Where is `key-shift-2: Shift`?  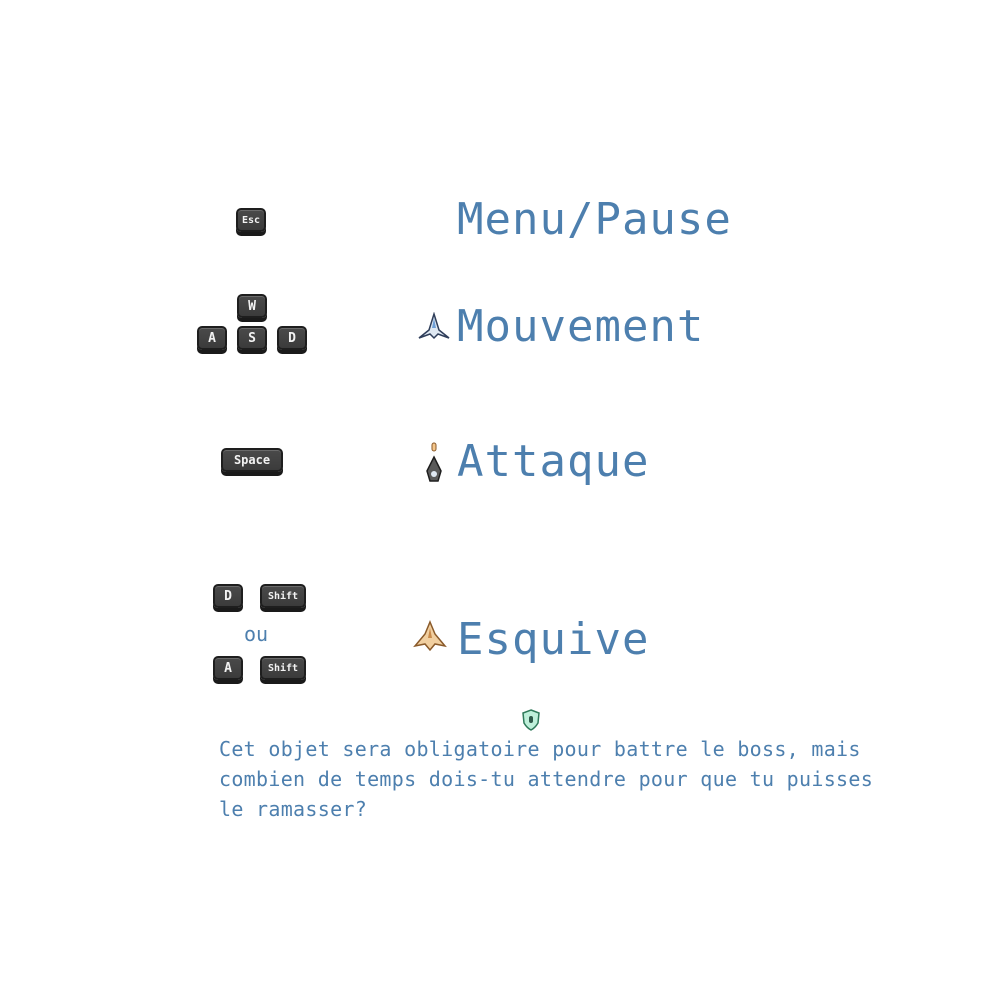 key-shift-2: Shift is located at coordinates (283, 668).